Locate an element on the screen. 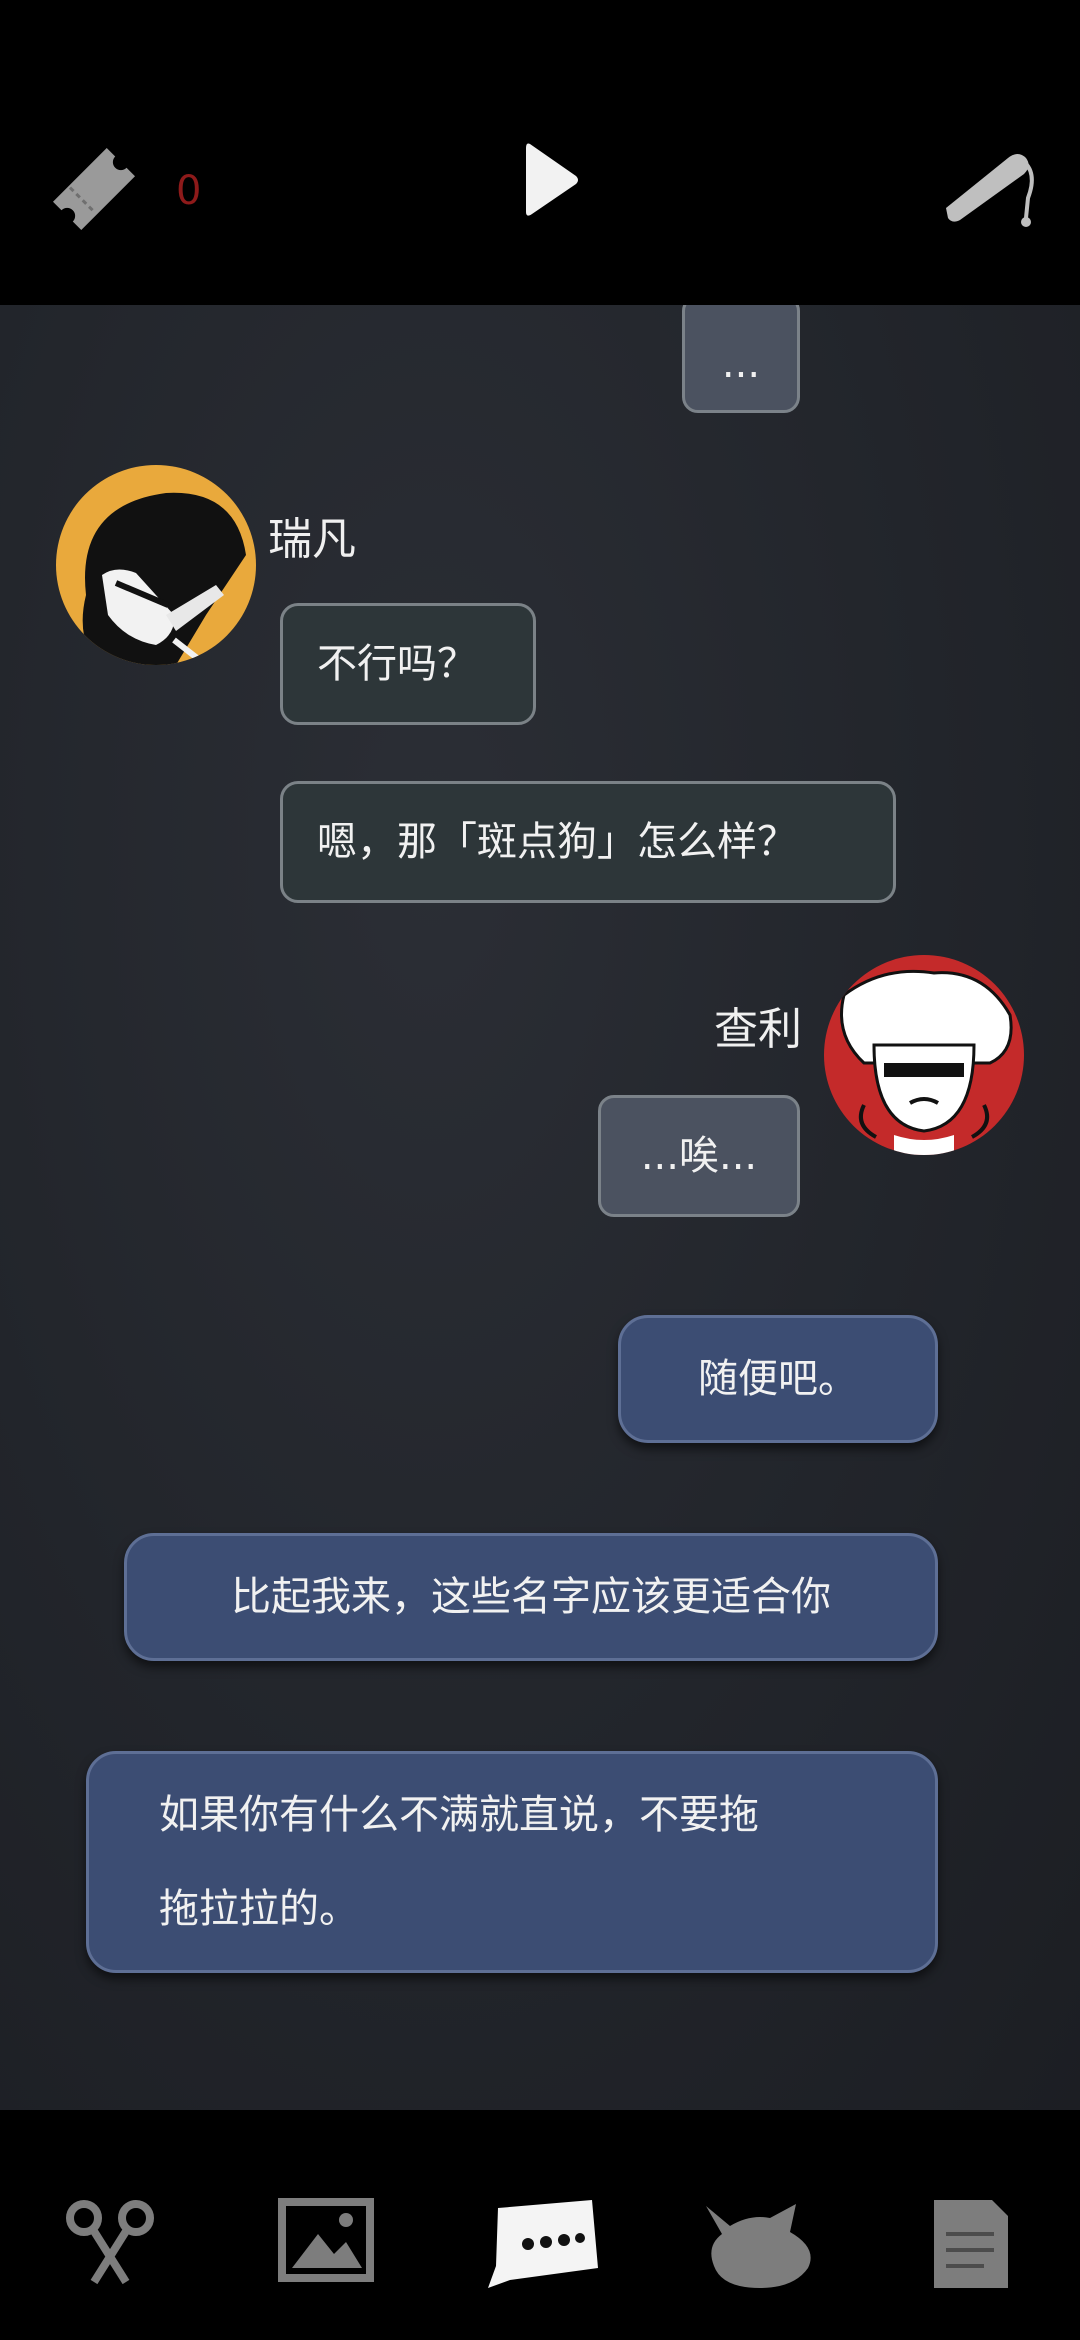 This screenshot has height=2340, width=1080. scissors-icon is located at coordinates (110, 2244).